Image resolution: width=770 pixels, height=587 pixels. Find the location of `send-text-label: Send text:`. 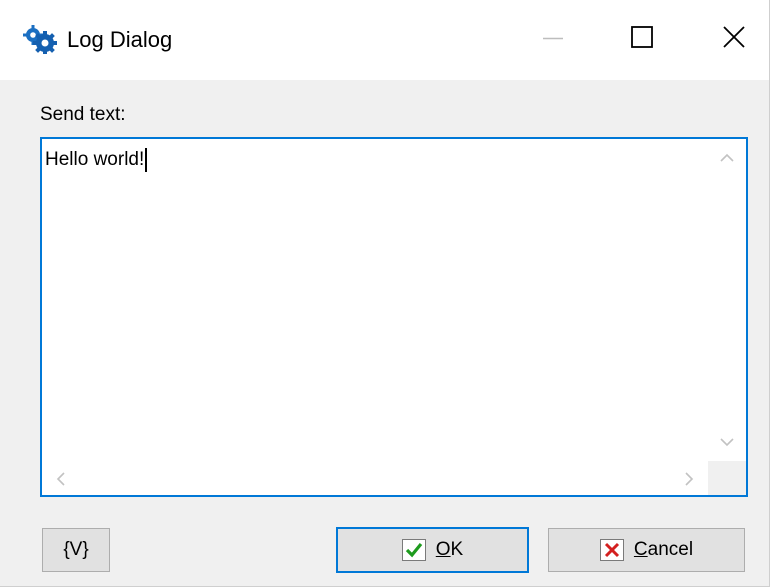

send-text-label: Send text: is located at coordinates (83, 114).